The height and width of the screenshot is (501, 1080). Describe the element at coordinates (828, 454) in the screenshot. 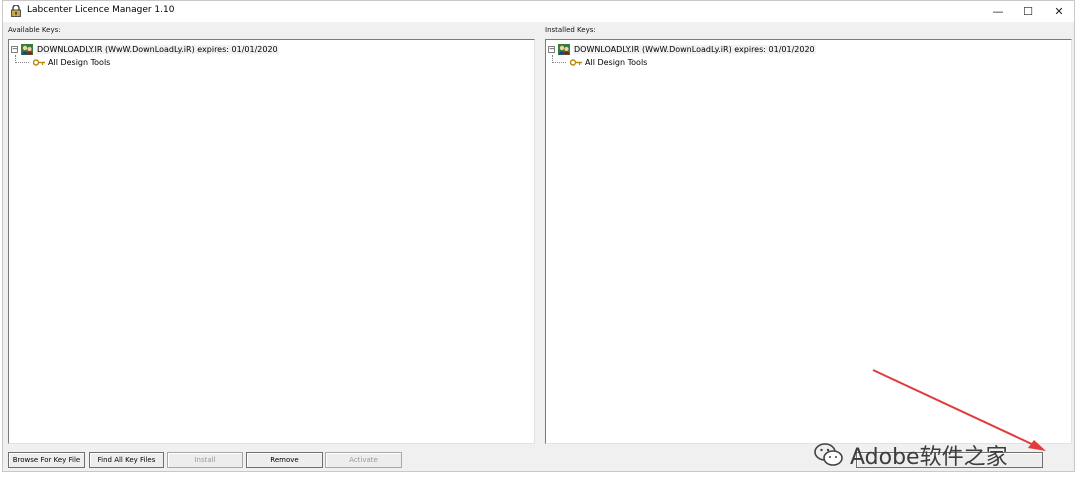

I see `wechat-icon` at that location.